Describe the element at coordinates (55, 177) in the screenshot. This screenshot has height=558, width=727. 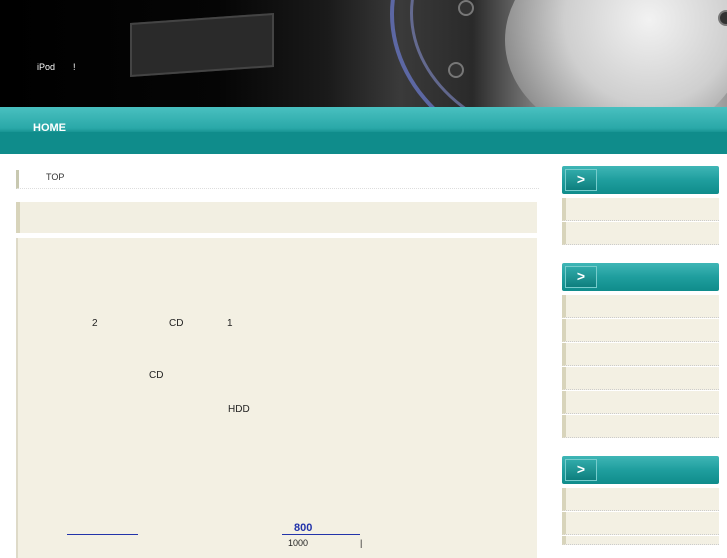
I see `breadcrumb-top-link: TOP` at that location.